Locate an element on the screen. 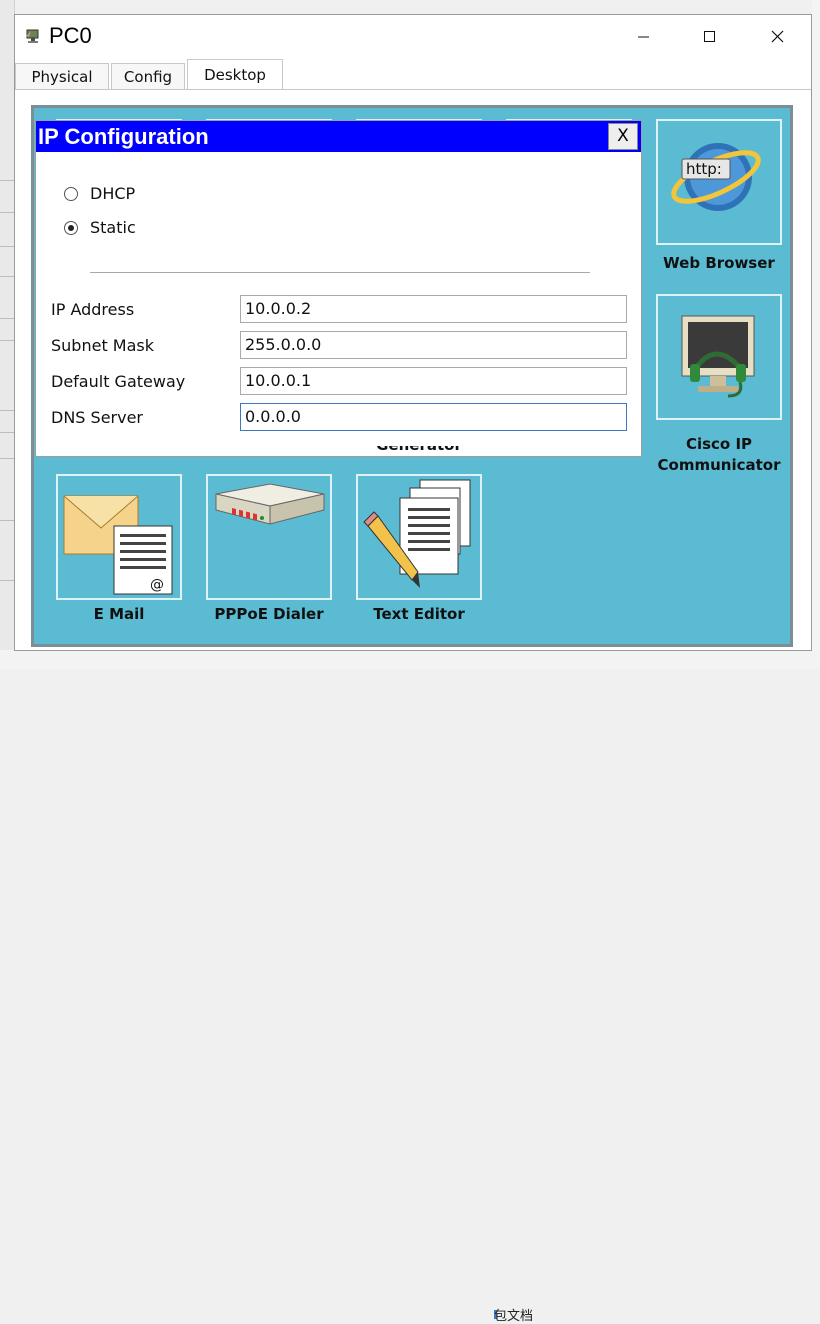  close-icon is located at coordinates (777, 36).